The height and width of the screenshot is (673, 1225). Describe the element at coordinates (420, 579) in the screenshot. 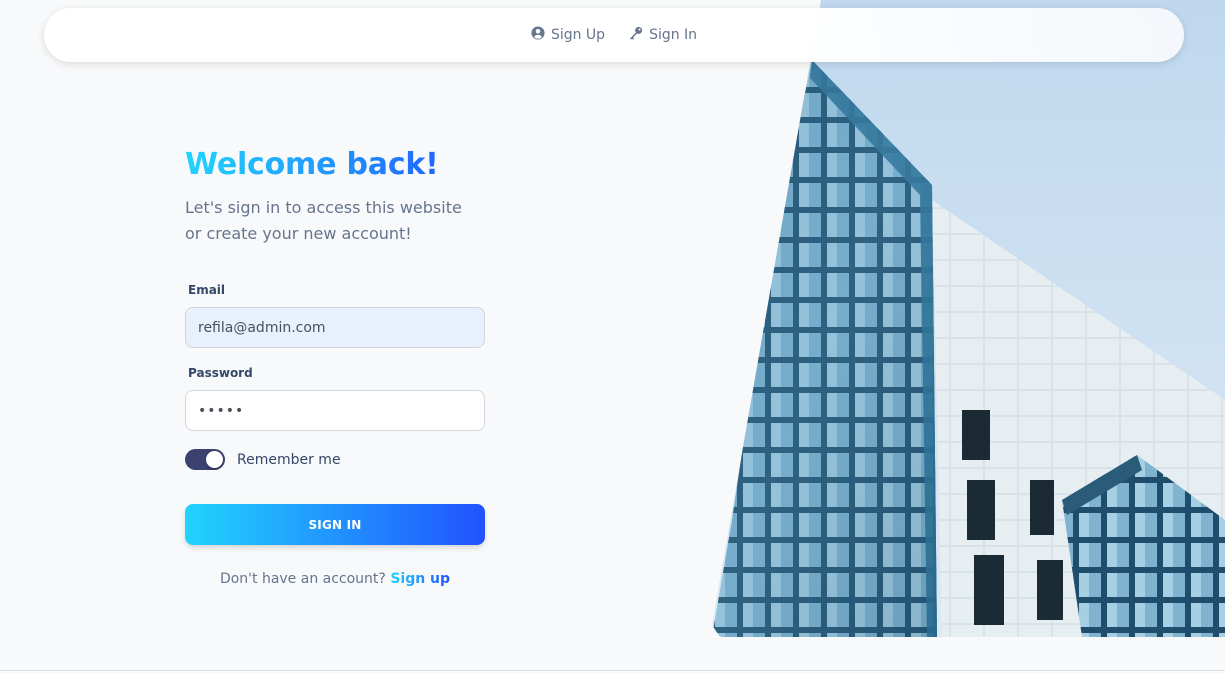

I see `sign-up-link: Sign up` at that location.